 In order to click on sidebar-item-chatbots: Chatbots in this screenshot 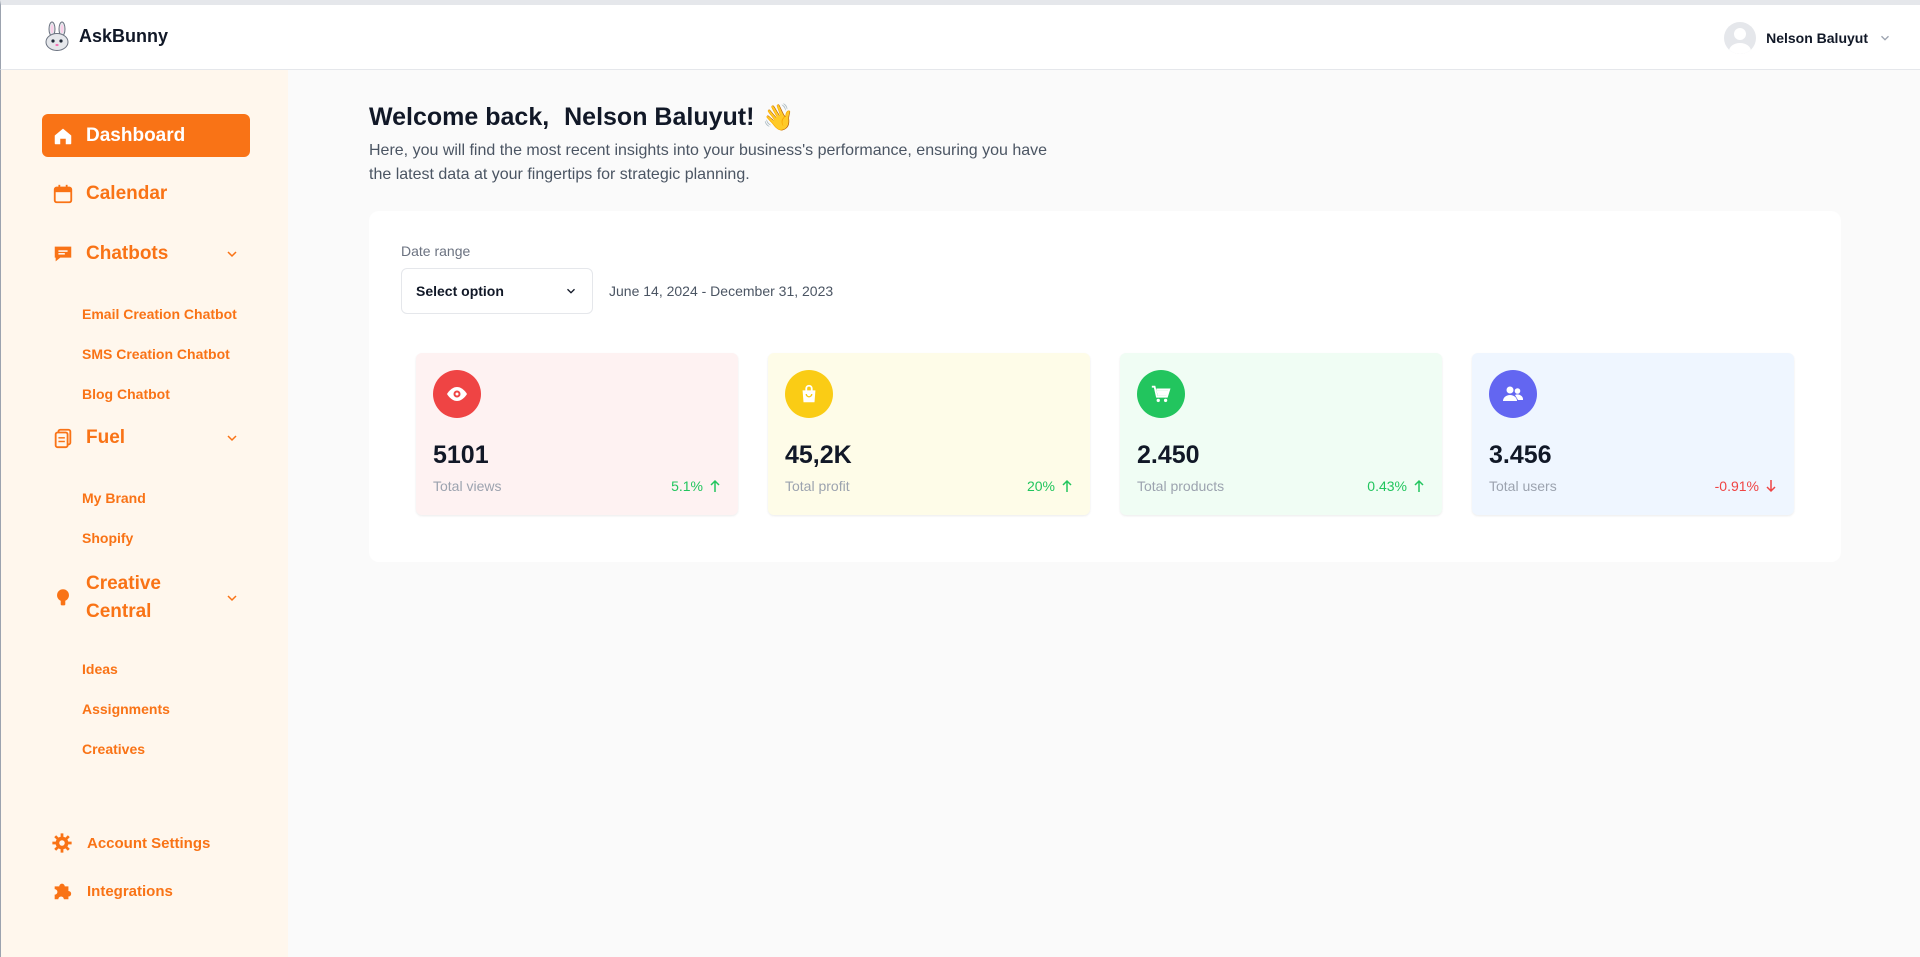, I will do `click(146, 254)`.